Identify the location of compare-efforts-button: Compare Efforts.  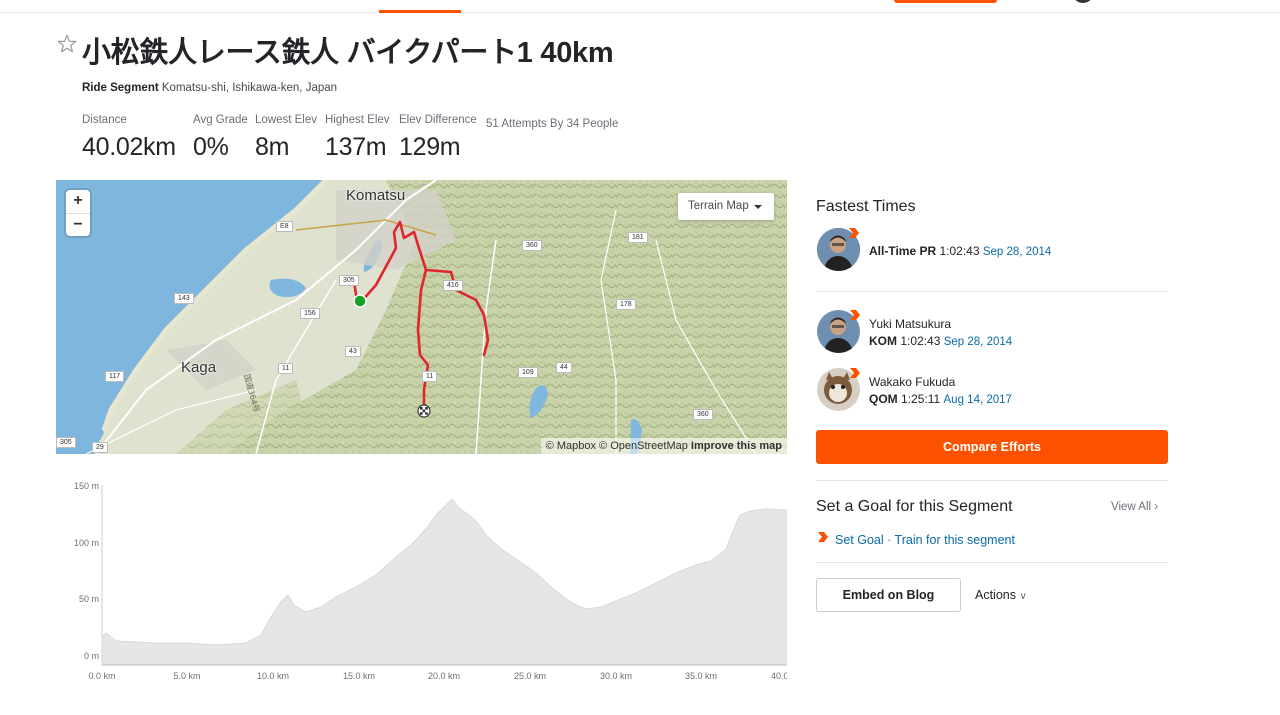
(992, 447).